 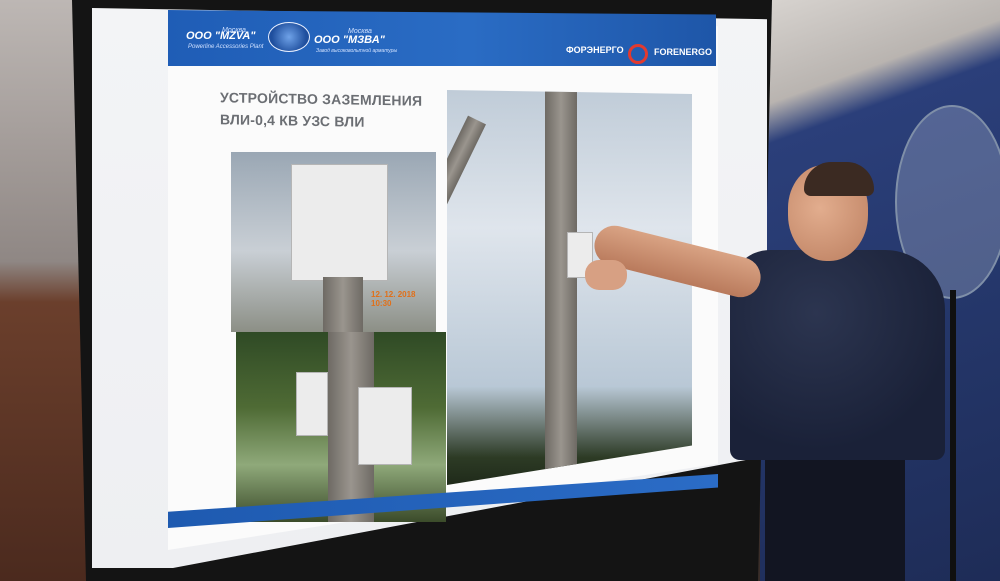 I want to click on brand-en: FORENERGO, so click(x=683, y=52).